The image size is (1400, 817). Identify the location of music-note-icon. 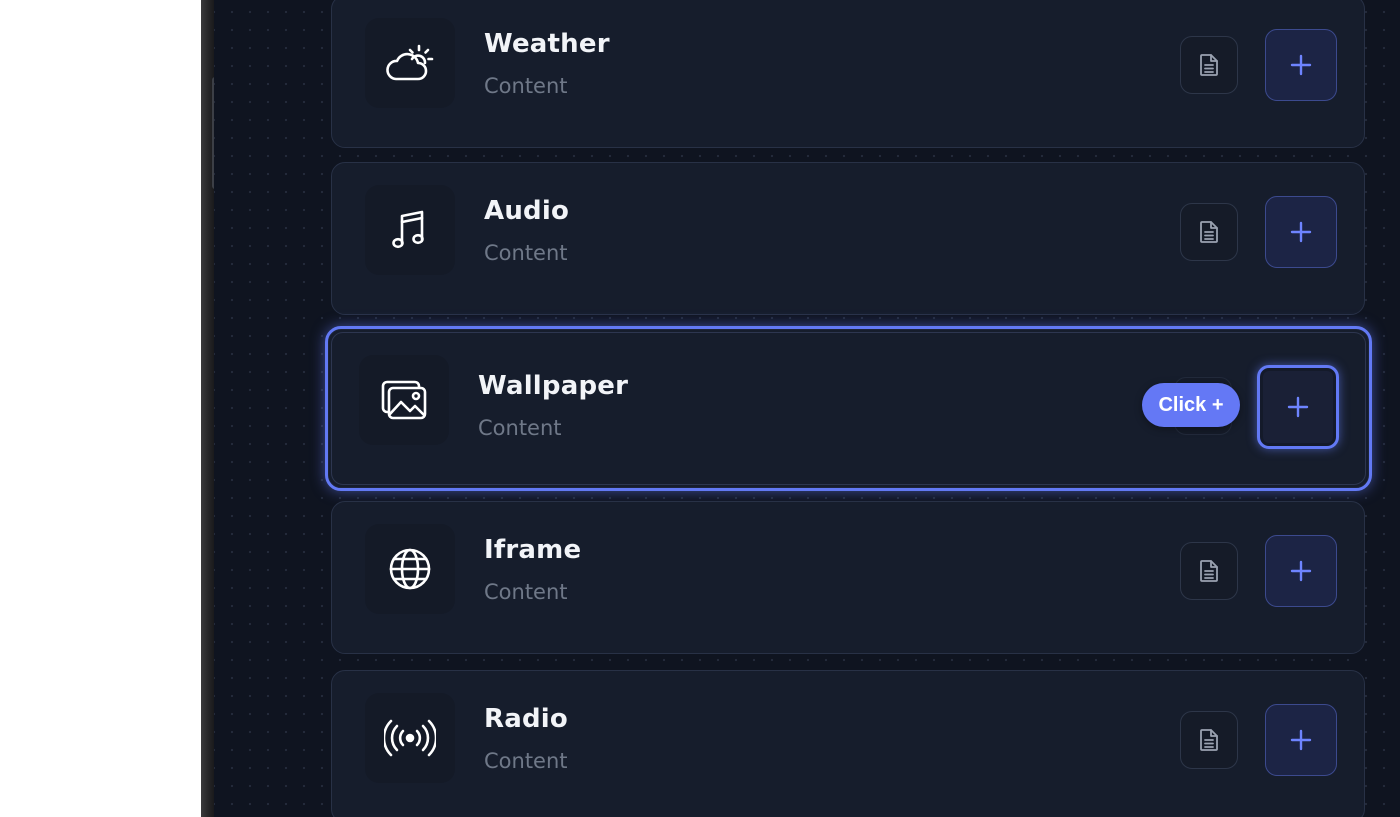
(410, 230).